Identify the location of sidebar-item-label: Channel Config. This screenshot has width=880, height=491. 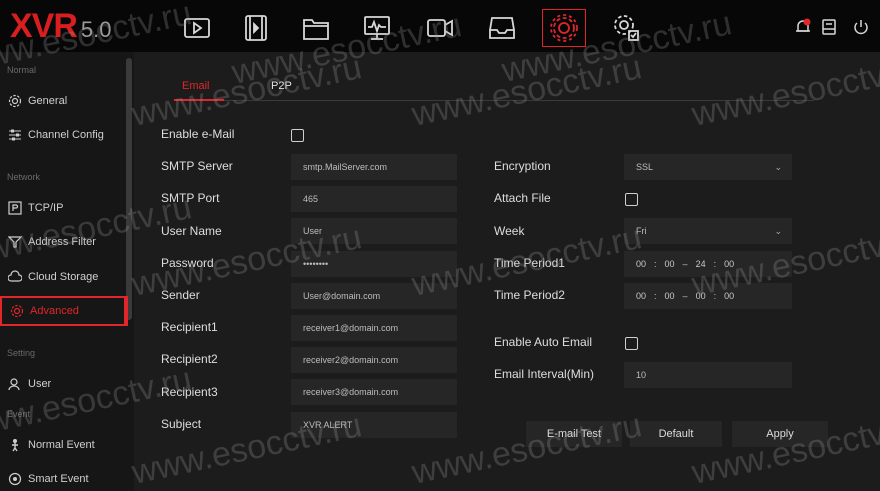
(66, 135).